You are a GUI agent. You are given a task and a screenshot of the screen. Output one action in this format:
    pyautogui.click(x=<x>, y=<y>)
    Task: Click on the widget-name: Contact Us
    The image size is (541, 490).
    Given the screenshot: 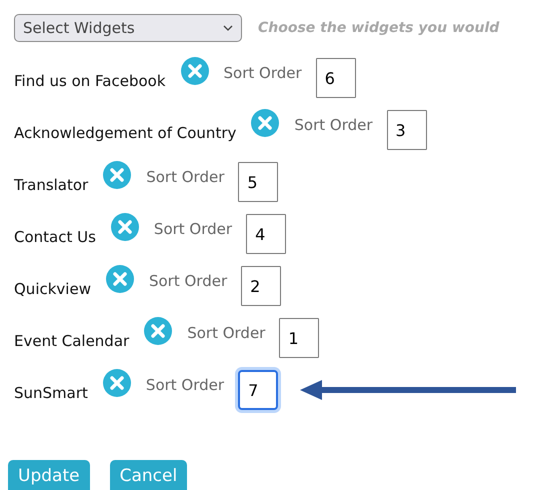 What is the action you would take?
    pyautogui.click(x=55, y=237)
    